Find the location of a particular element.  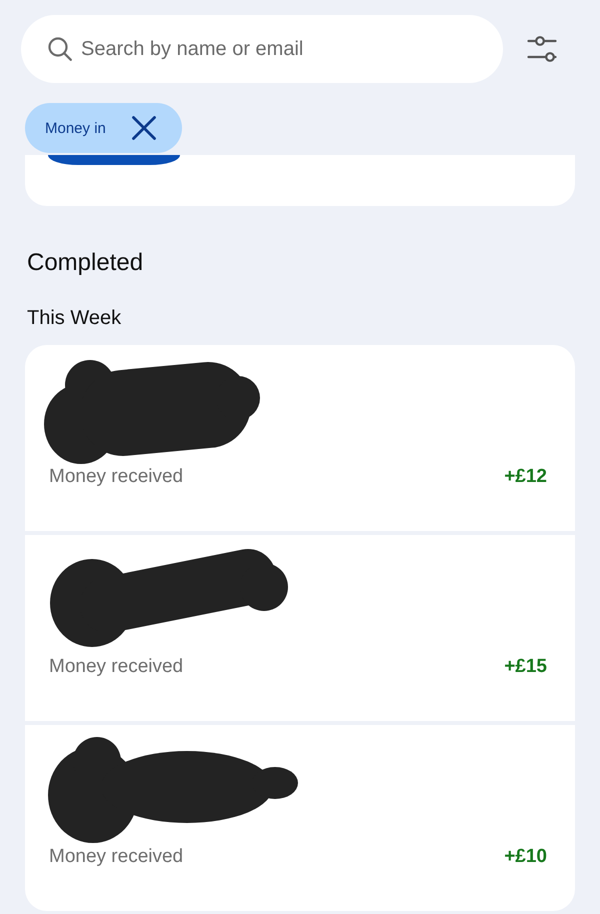

group-heading: This Week is located at coordinates (74, 318).